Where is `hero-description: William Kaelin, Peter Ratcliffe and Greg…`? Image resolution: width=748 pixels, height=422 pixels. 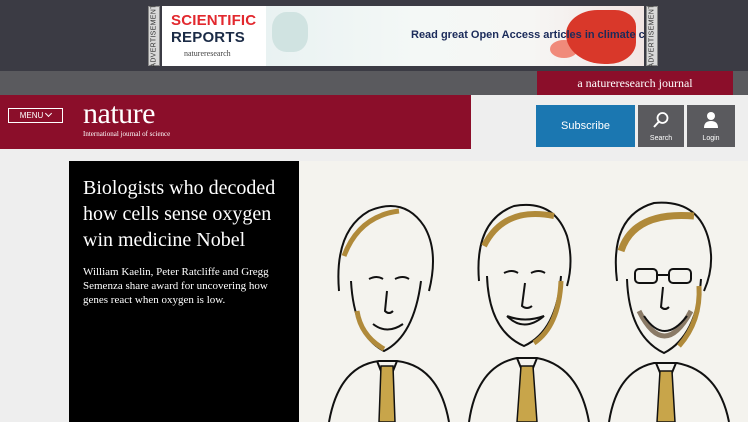
hero-description: William Kaelin, Peter Ratcliffe and Greg… is located at coordinates (176, 286).